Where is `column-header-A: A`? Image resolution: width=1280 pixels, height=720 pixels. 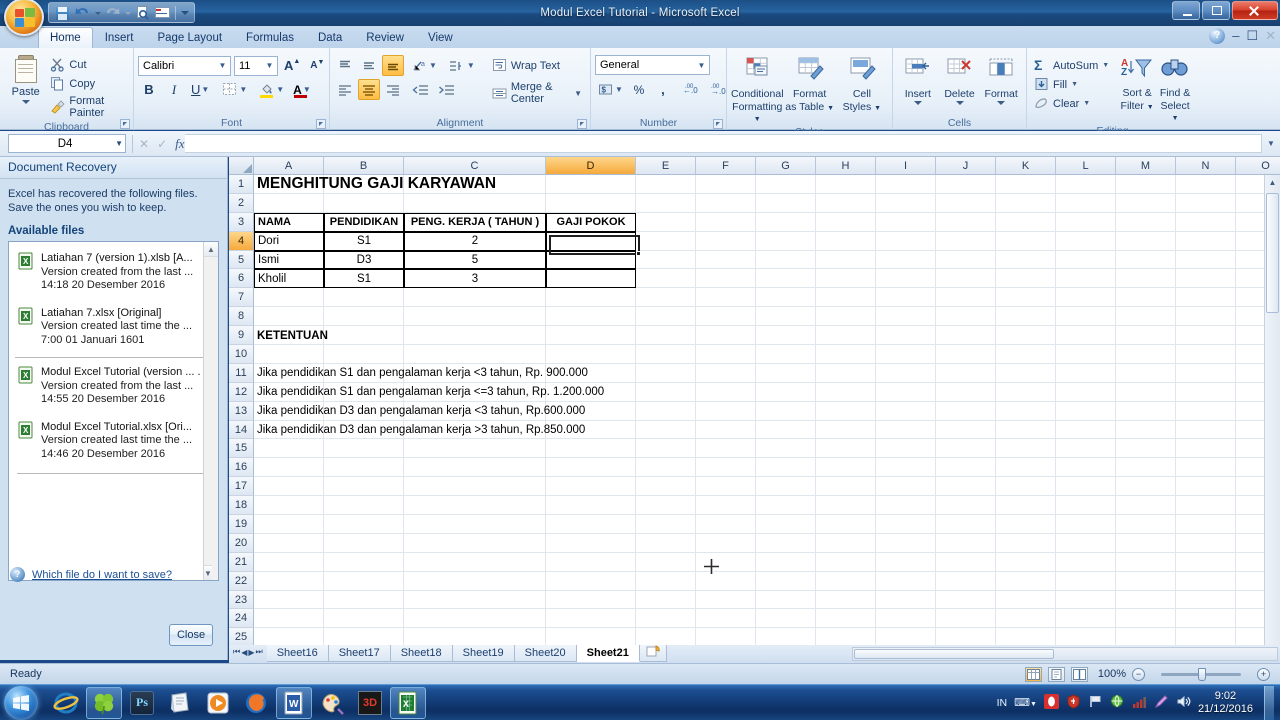 column-header-A: A is located at coordinates (289, 166).